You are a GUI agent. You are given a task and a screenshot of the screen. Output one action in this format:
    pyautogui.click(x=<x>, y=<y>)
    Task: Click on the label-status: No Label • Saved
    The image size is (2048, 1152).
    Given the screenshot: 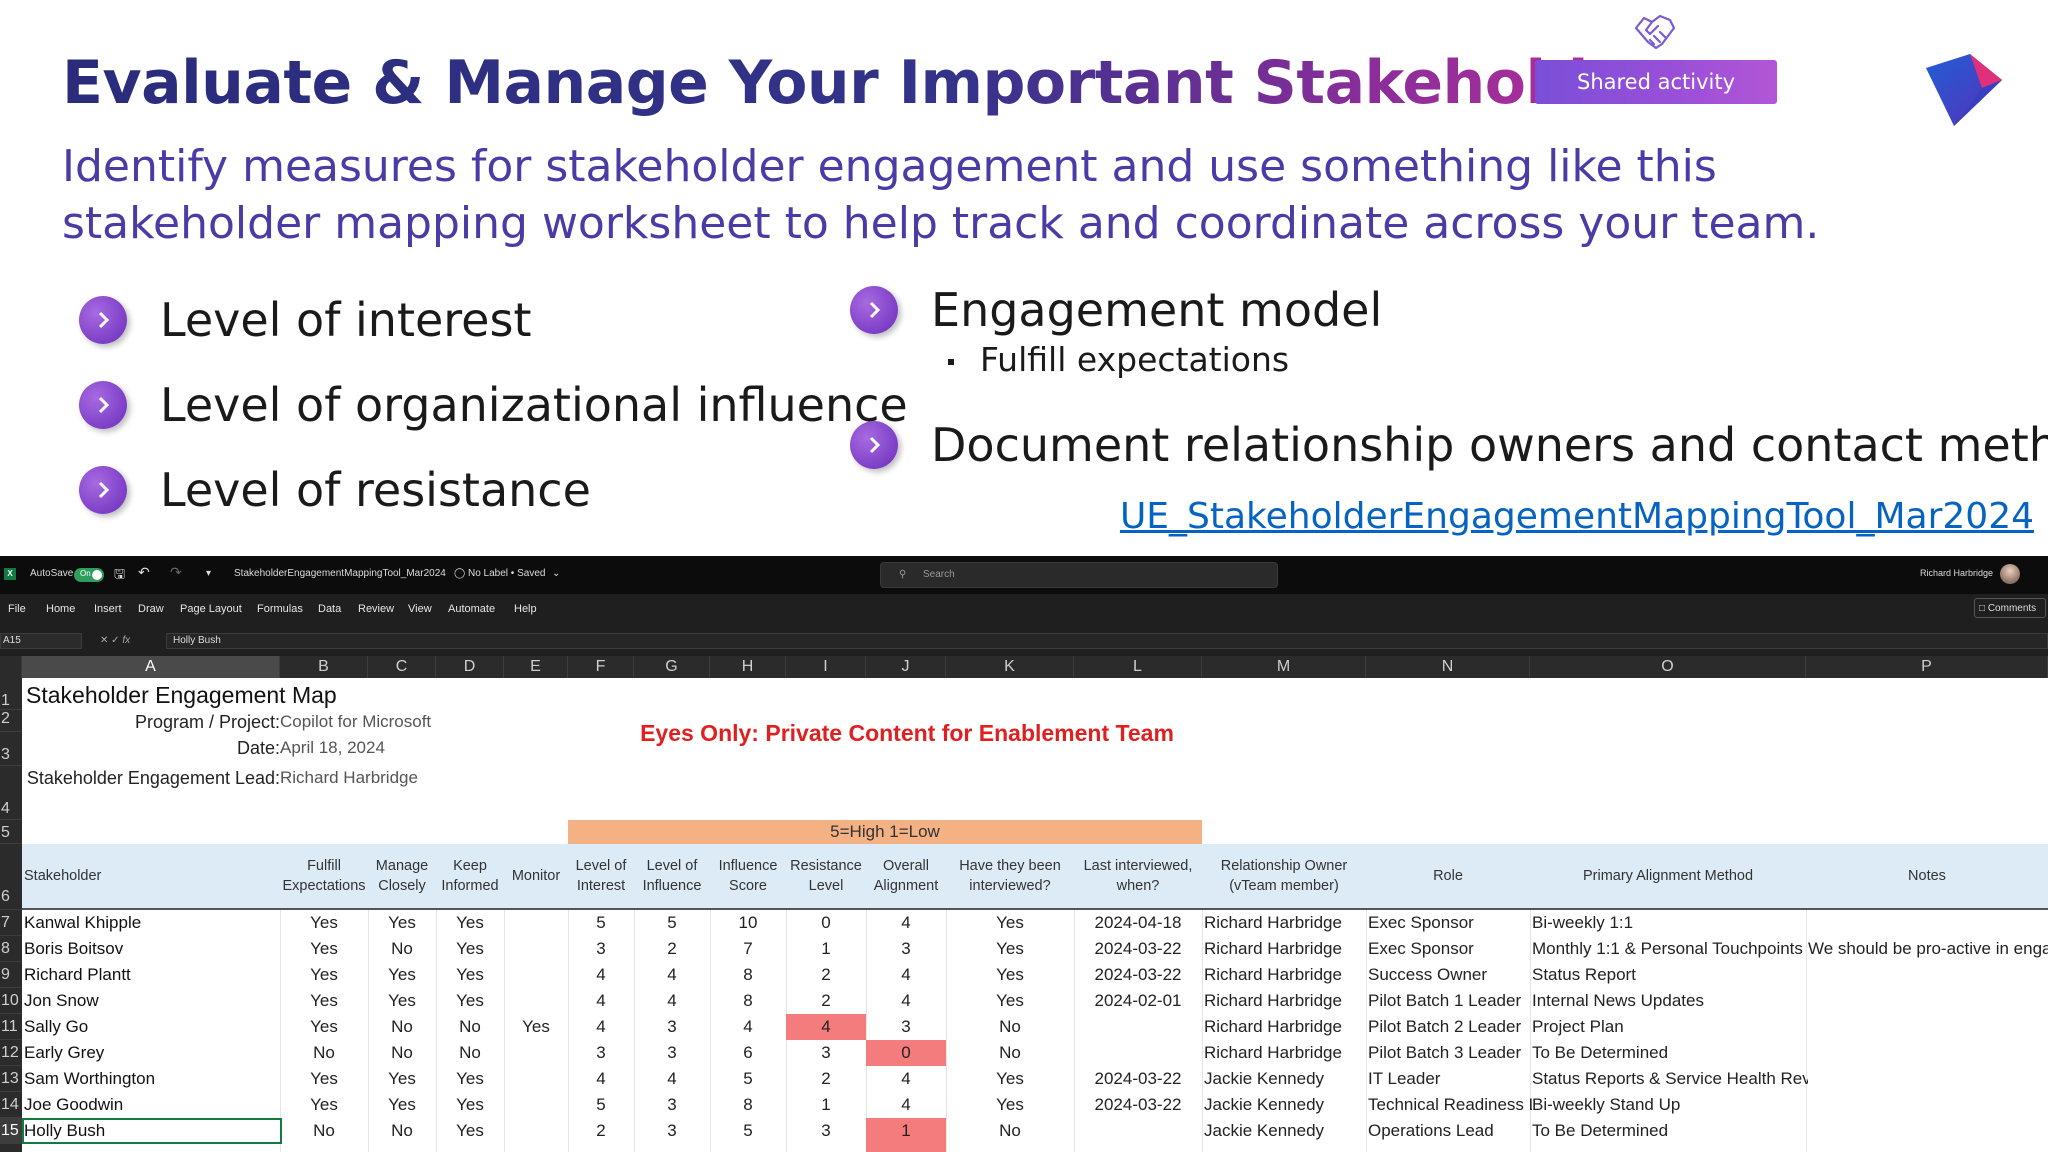 What is the action you would take?
    pyautogui.click(x=506, y=573)
    